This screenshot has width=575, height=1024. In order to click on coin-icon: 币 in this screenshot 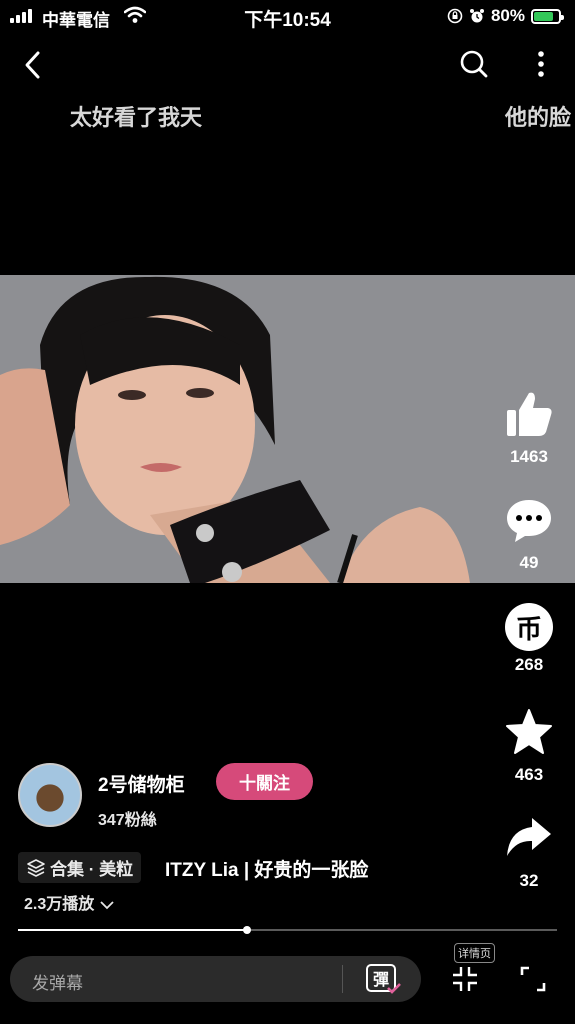, I will do `click(529, 627)`.